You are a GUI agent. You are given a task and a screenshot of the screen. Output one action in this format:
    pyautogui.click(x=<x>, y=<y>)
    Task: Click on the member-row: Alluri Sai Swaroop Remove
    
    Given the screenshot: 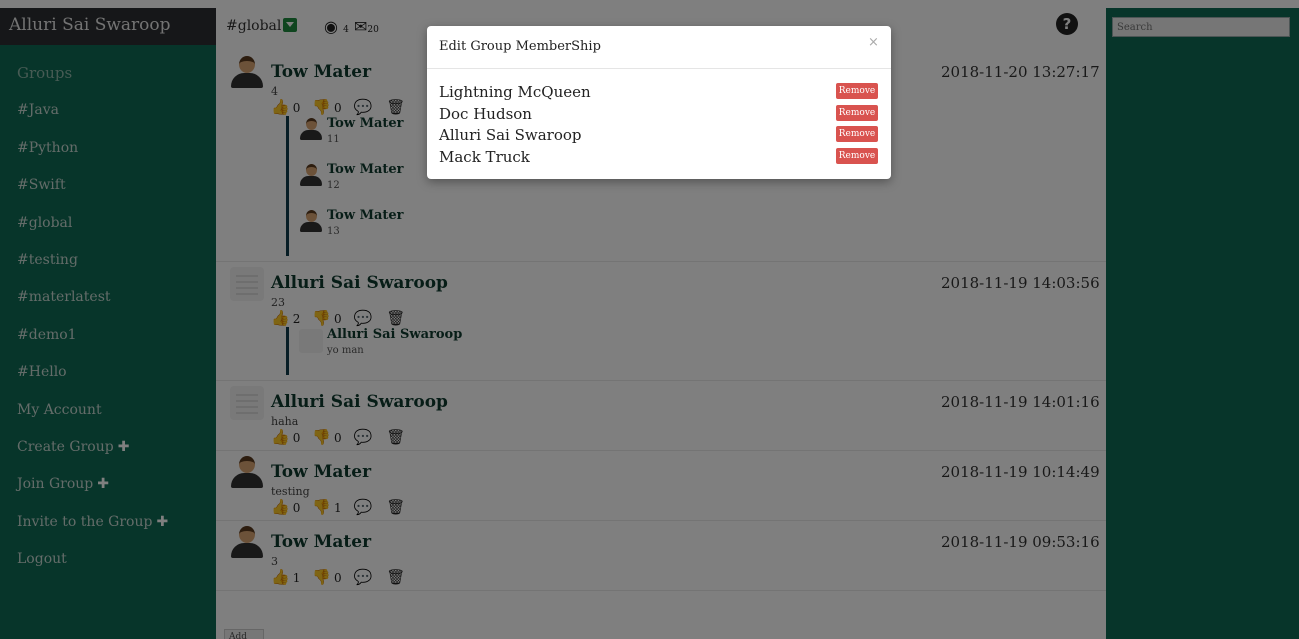 What is the action you would take?
    pyautogui.click(x=659, y=134)
    